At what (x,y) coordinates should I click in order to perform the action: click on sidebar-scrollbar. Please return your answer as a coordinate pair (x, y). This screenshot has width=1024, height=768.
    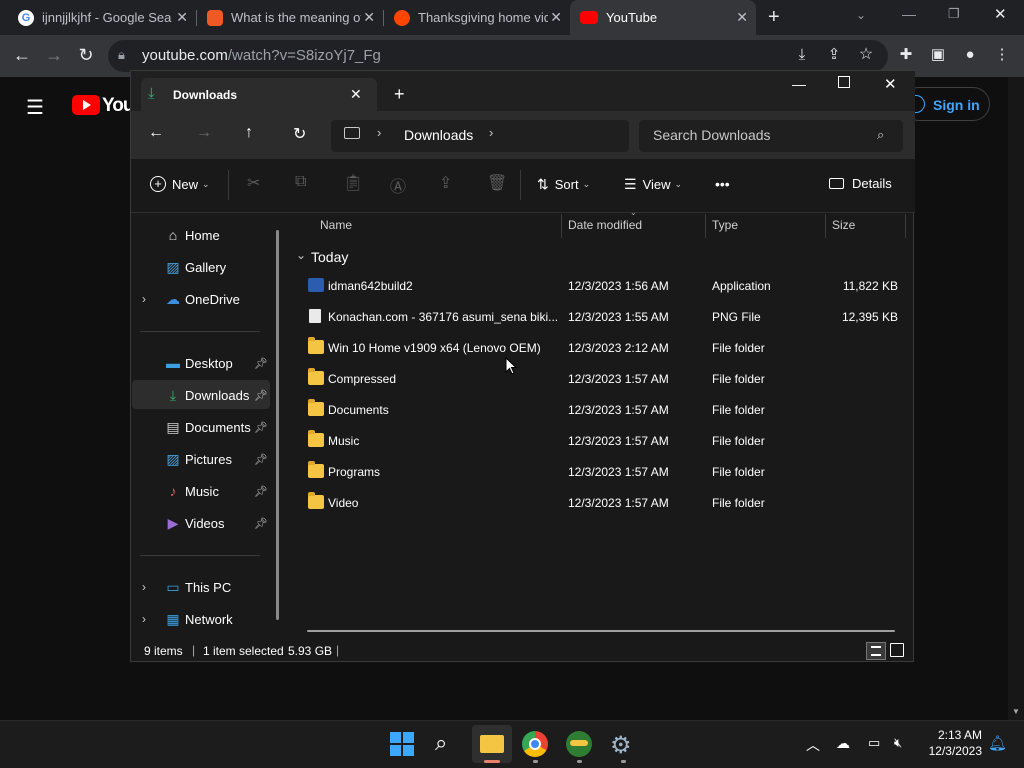
    Looking at the image, I should click on (277, 425).